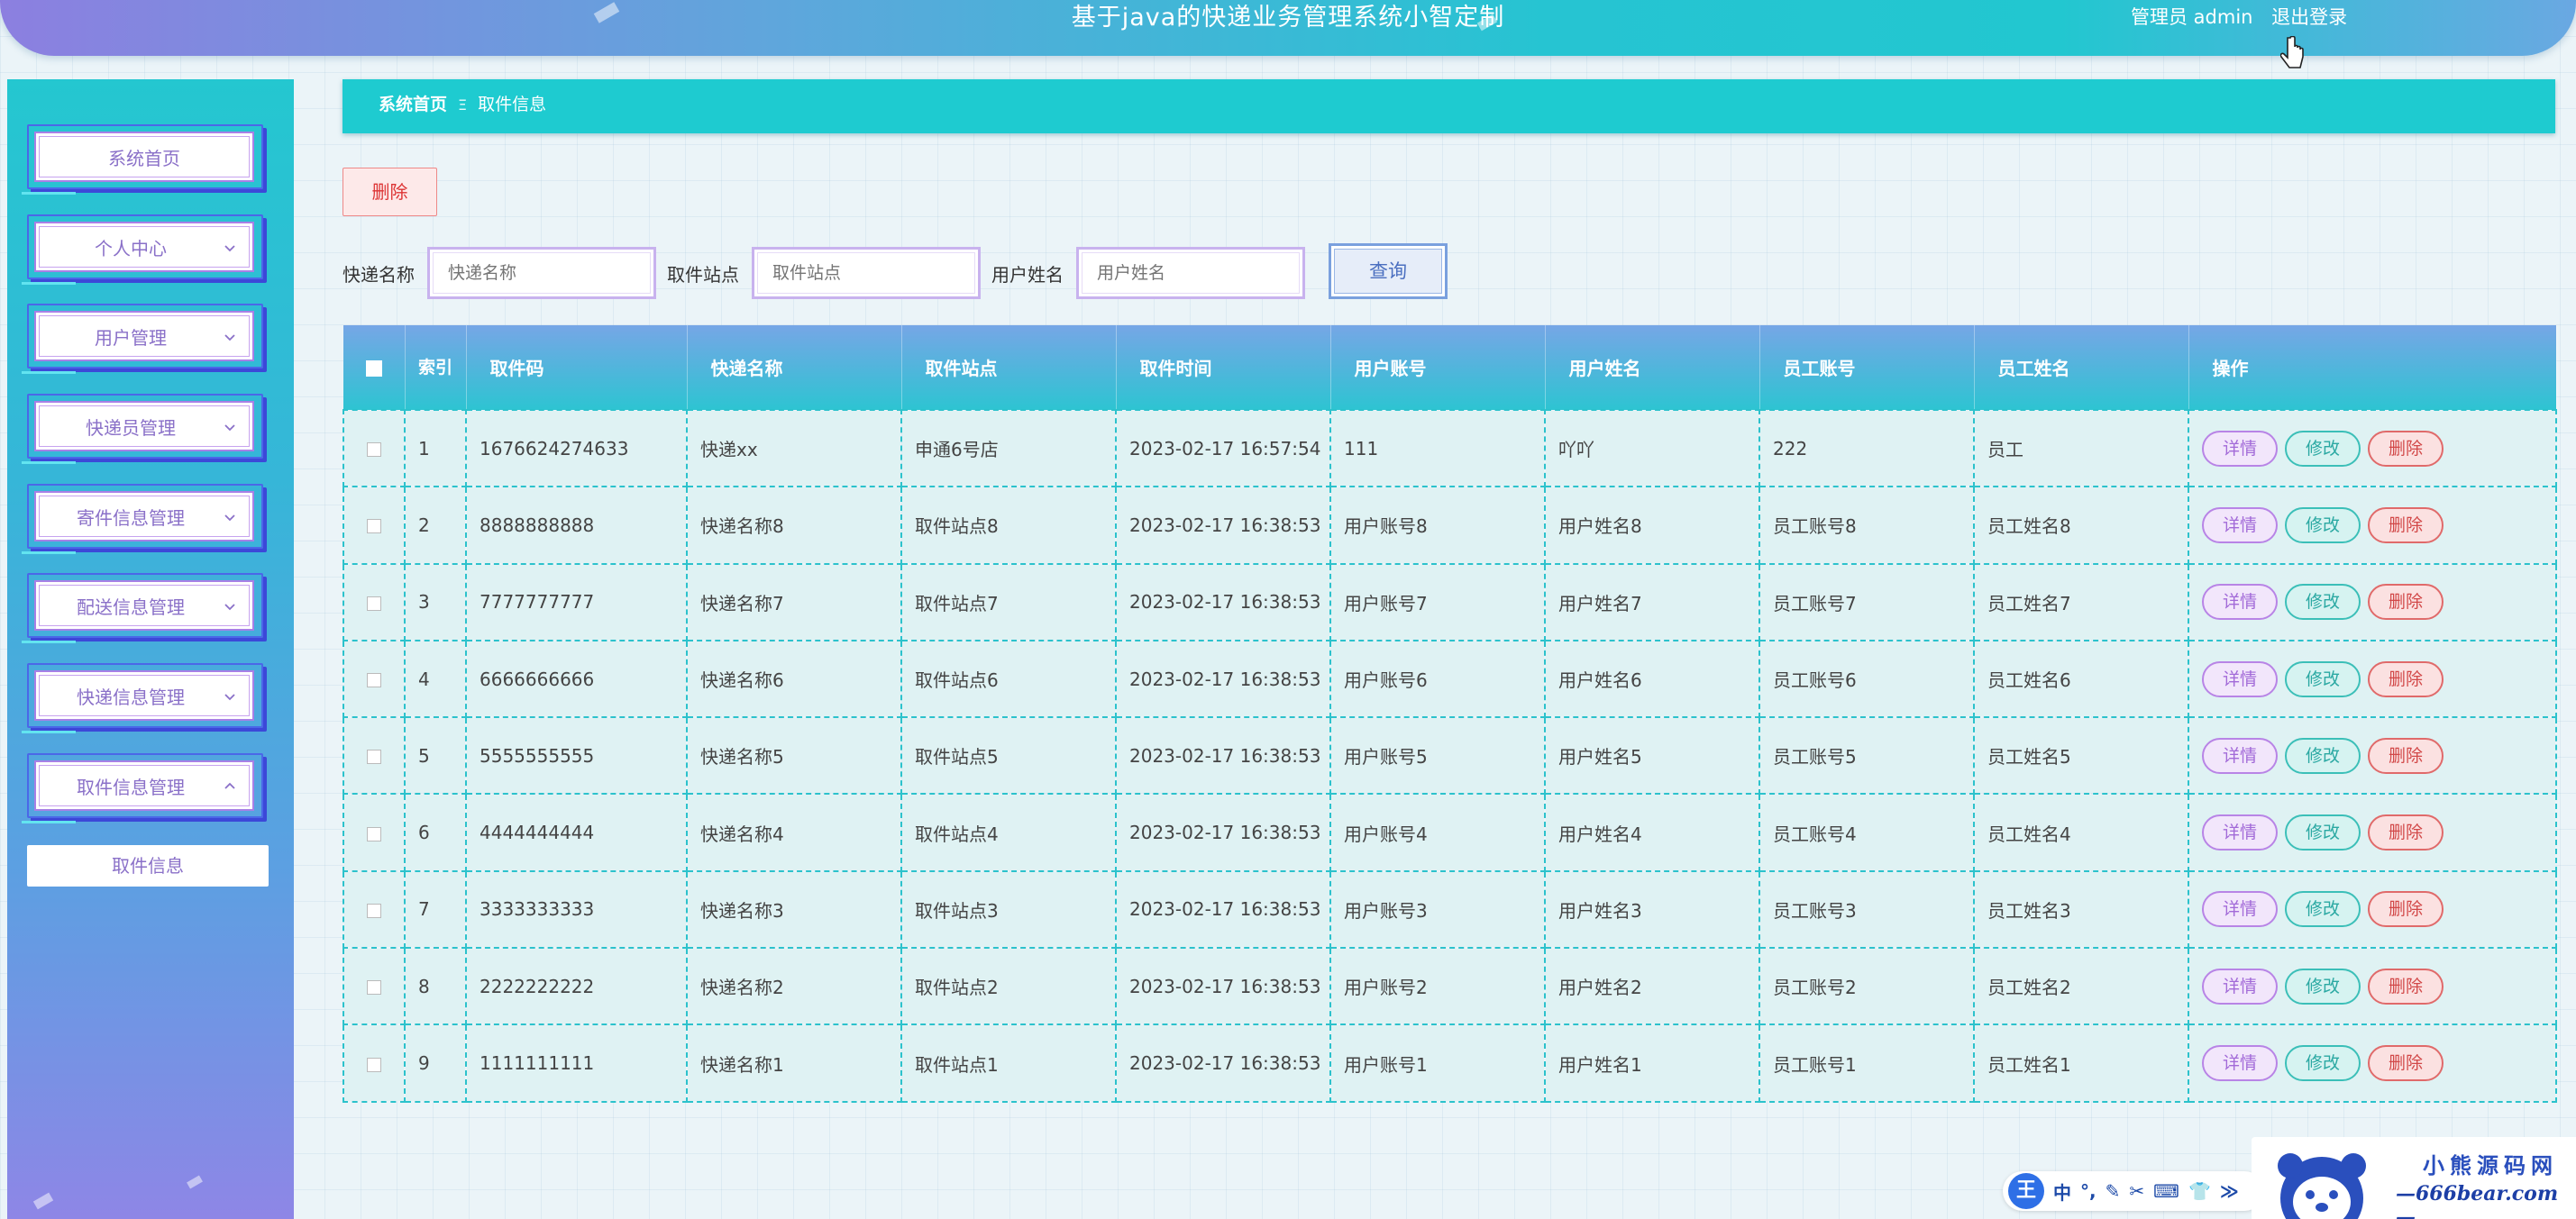 This screenshot has height=1219, width=2576. Describe the element at coordinates (2192, 17) in the screenshot. I see `admin-label: 管理员 admin` at that location.